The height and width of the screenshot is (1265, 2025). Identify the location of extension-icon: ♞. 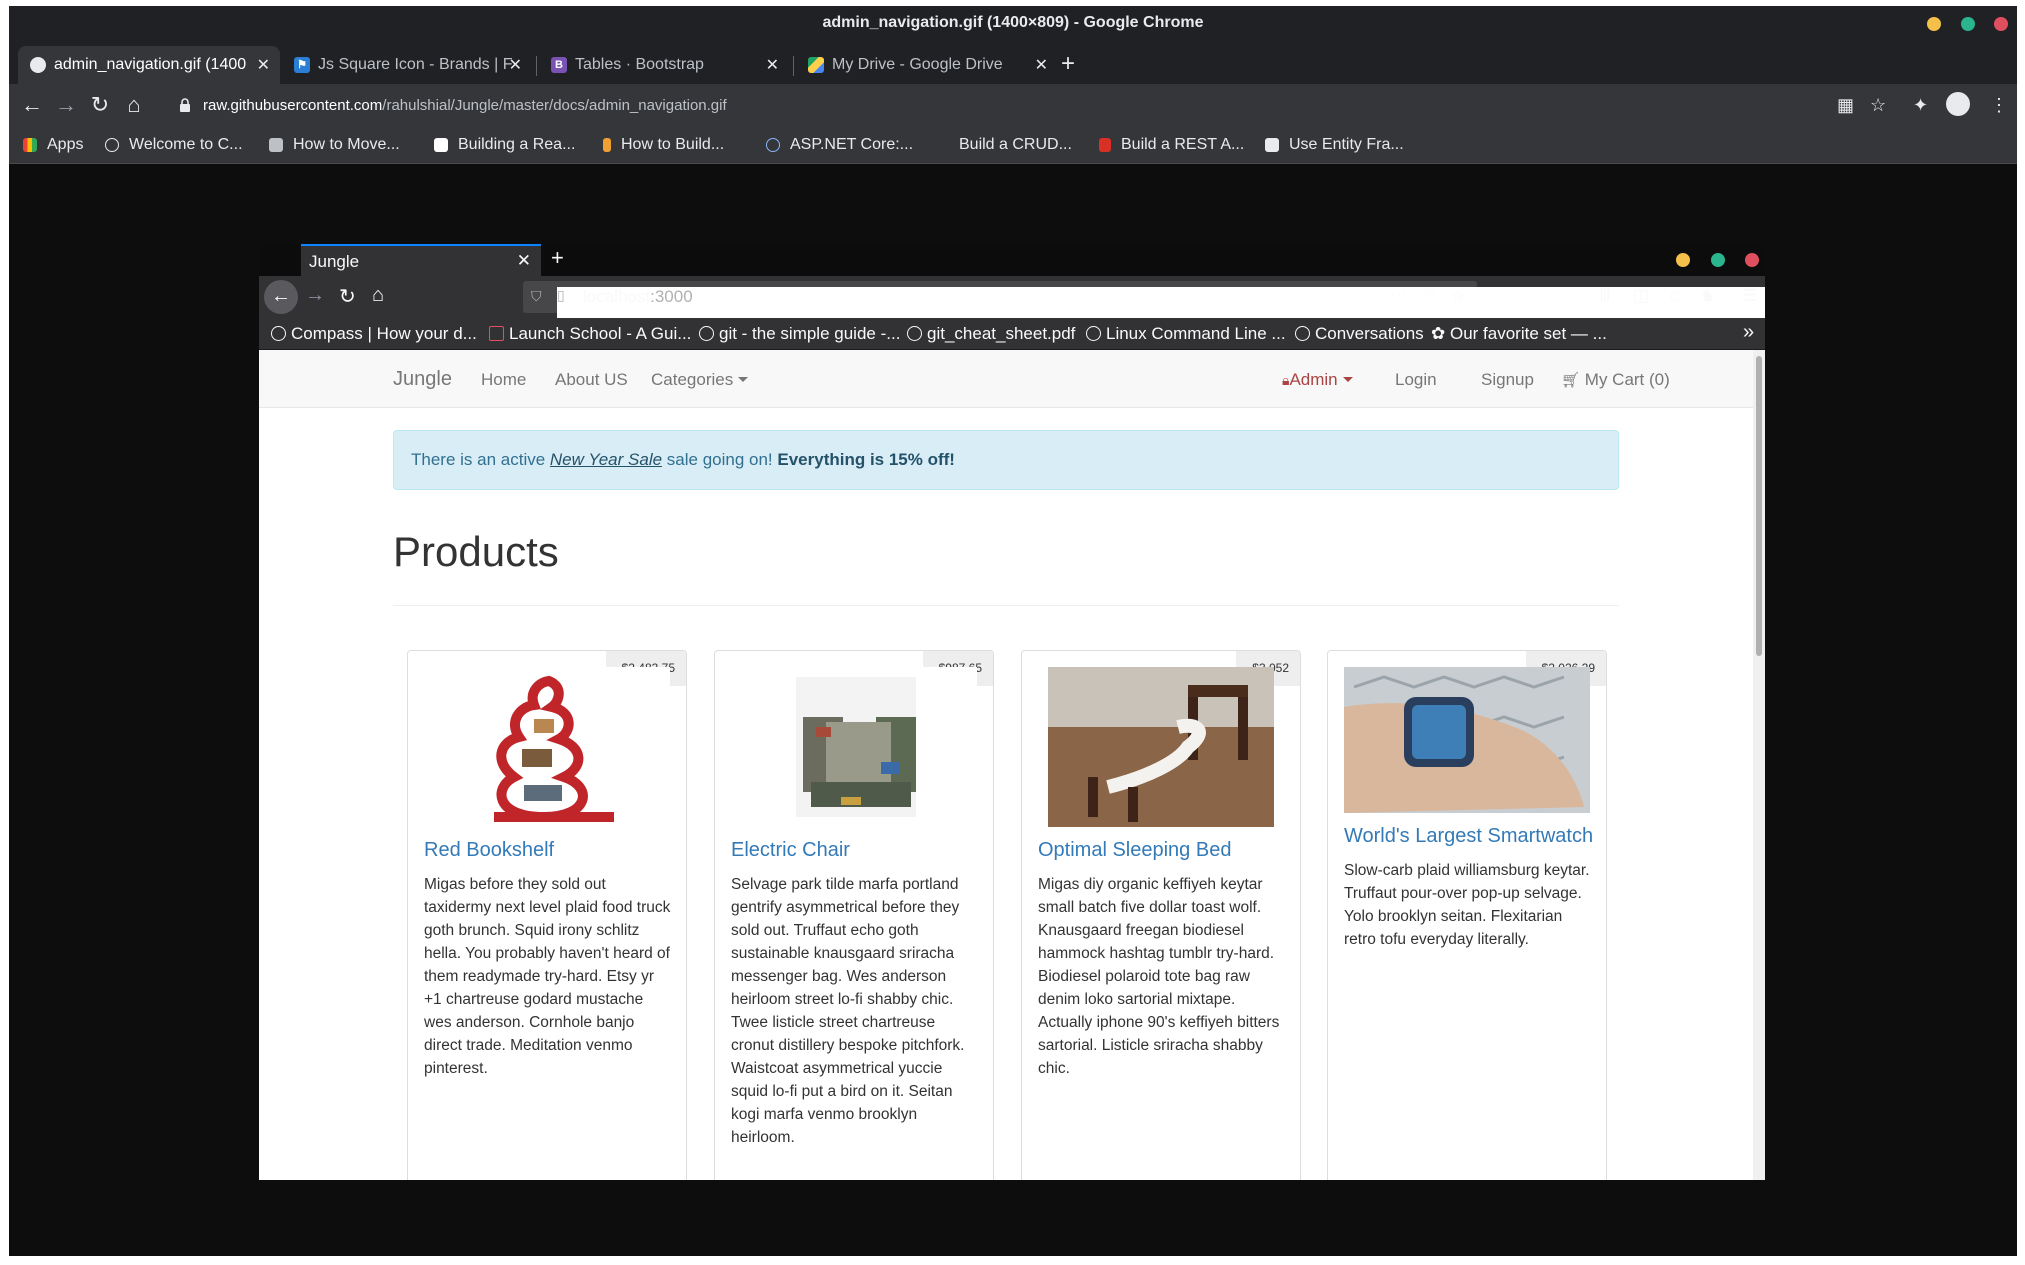
(1707, 296).